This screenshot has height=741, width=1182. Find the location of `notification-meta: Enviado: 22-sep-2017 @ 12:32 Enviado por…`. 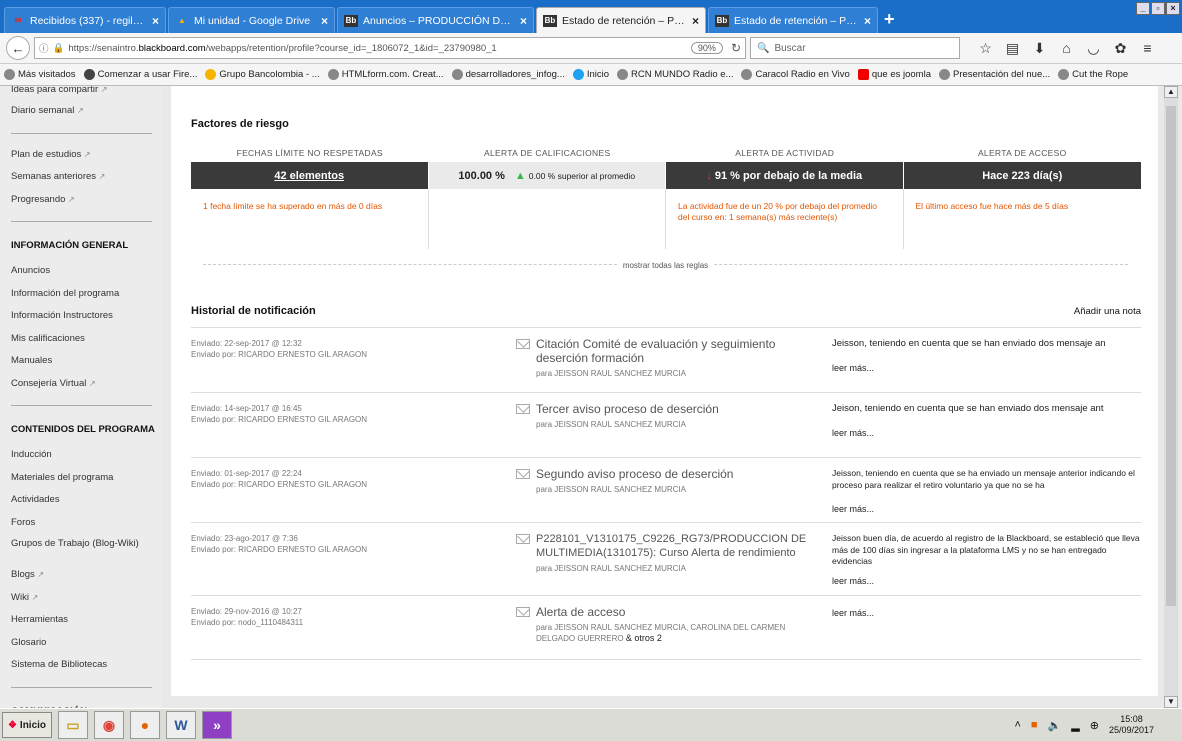

notification-meta: Enviado: 22-sep-2017 @ 12:32 Enviado por… is located at coordinates (356, 349).